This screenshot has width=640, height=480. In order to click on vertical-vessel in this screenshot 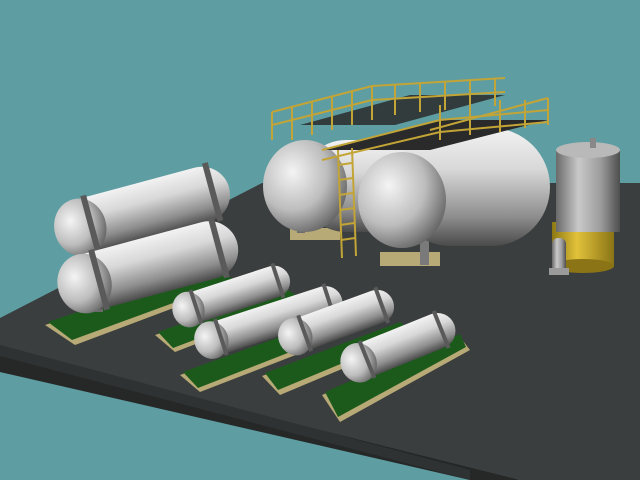, I will do `click(584, 206)`.